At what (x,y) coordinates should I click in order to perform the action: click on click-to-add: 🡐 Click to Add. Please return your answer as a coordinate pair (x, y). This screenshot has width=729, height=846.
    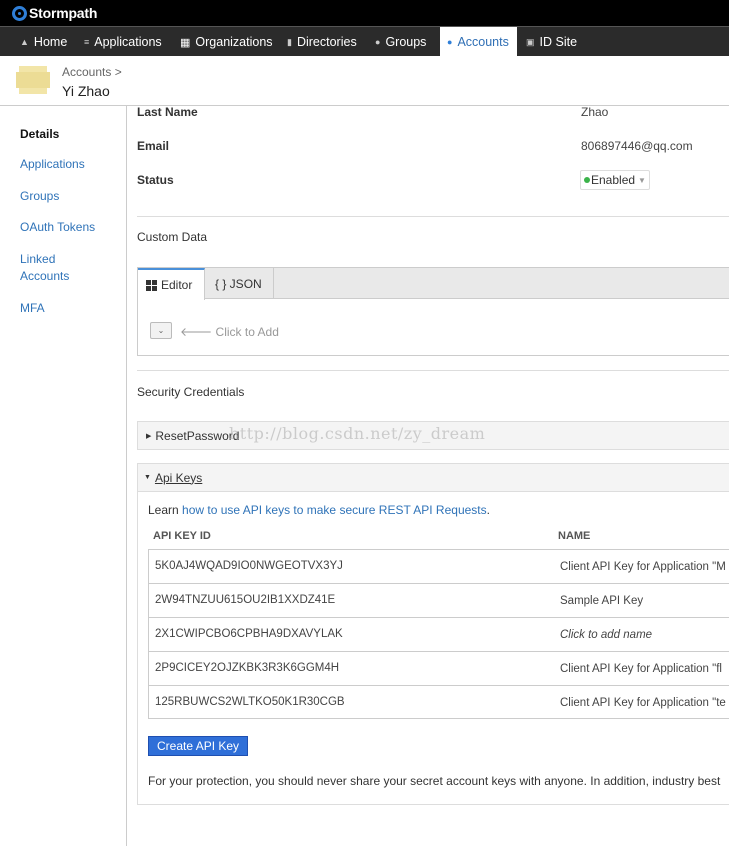
    Looking at the image, I should click on (229, 331).